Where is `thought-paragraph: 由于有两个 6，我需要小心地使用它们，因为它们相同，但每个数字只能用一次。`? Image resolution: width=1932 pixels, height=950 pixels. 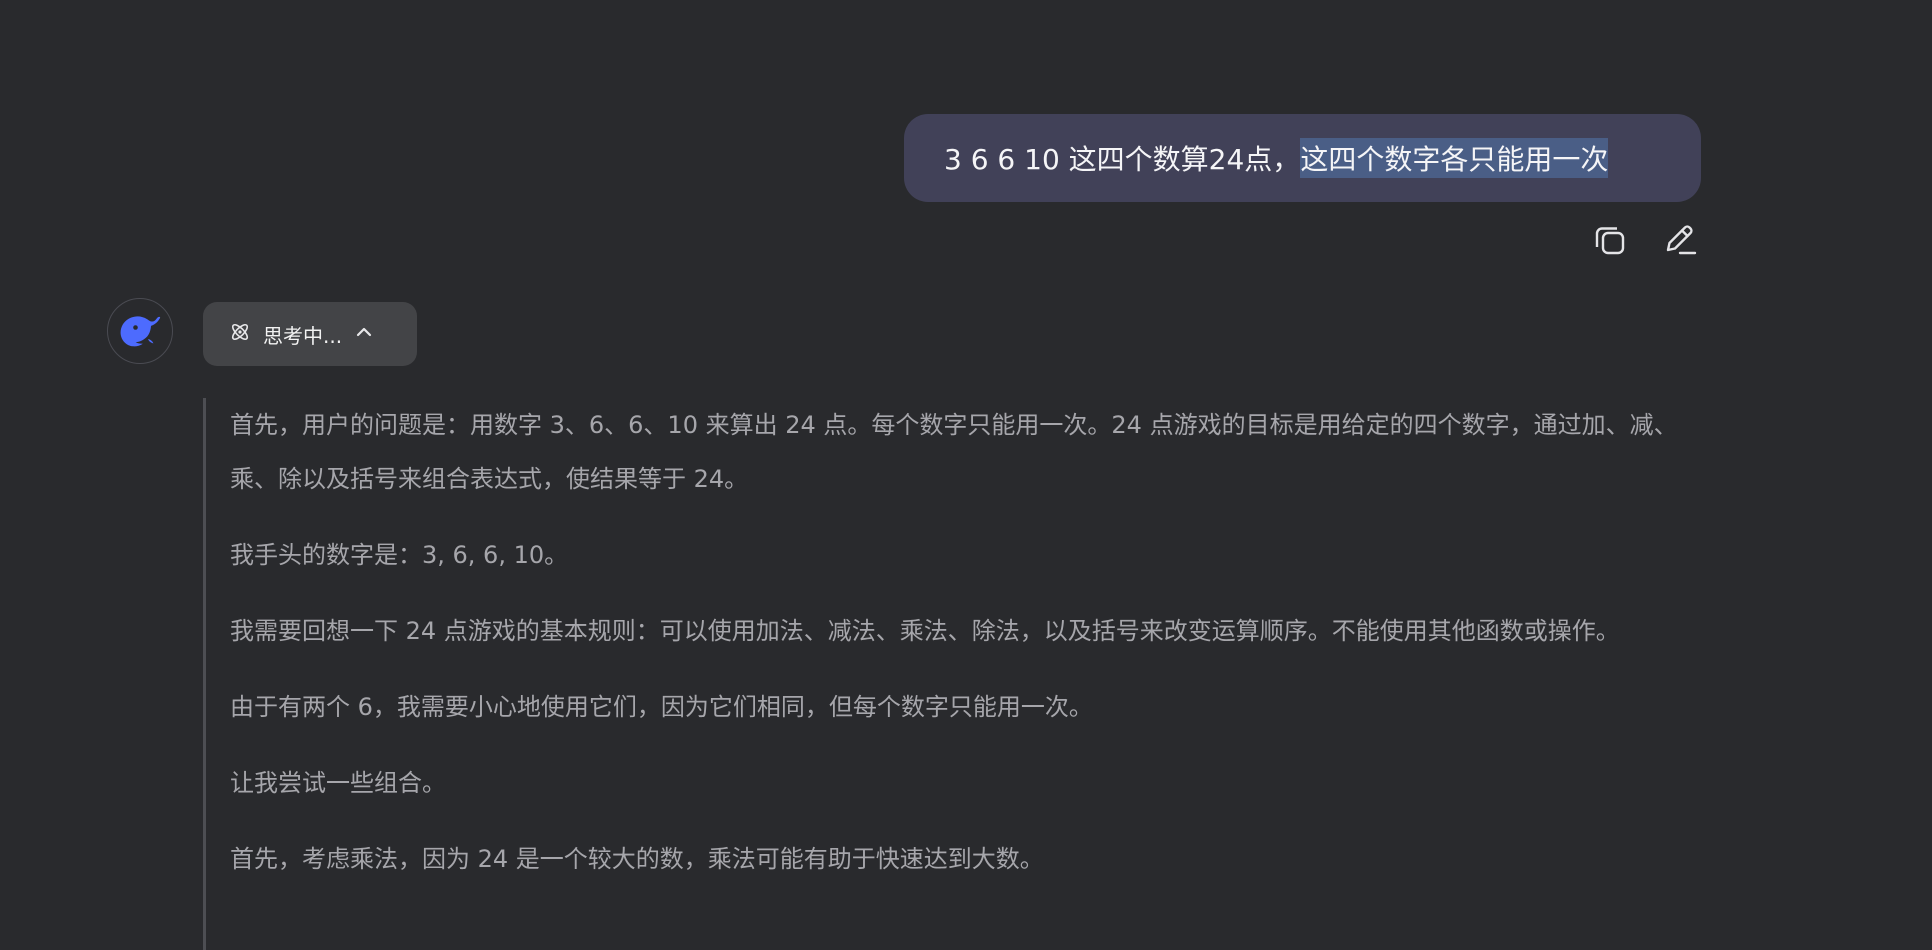
thought-paragraph: 由于有两个 6，我需要小心地使用它们，因为它们相同，但每个数字只能用一次。 is located at coordinates (661, 707).